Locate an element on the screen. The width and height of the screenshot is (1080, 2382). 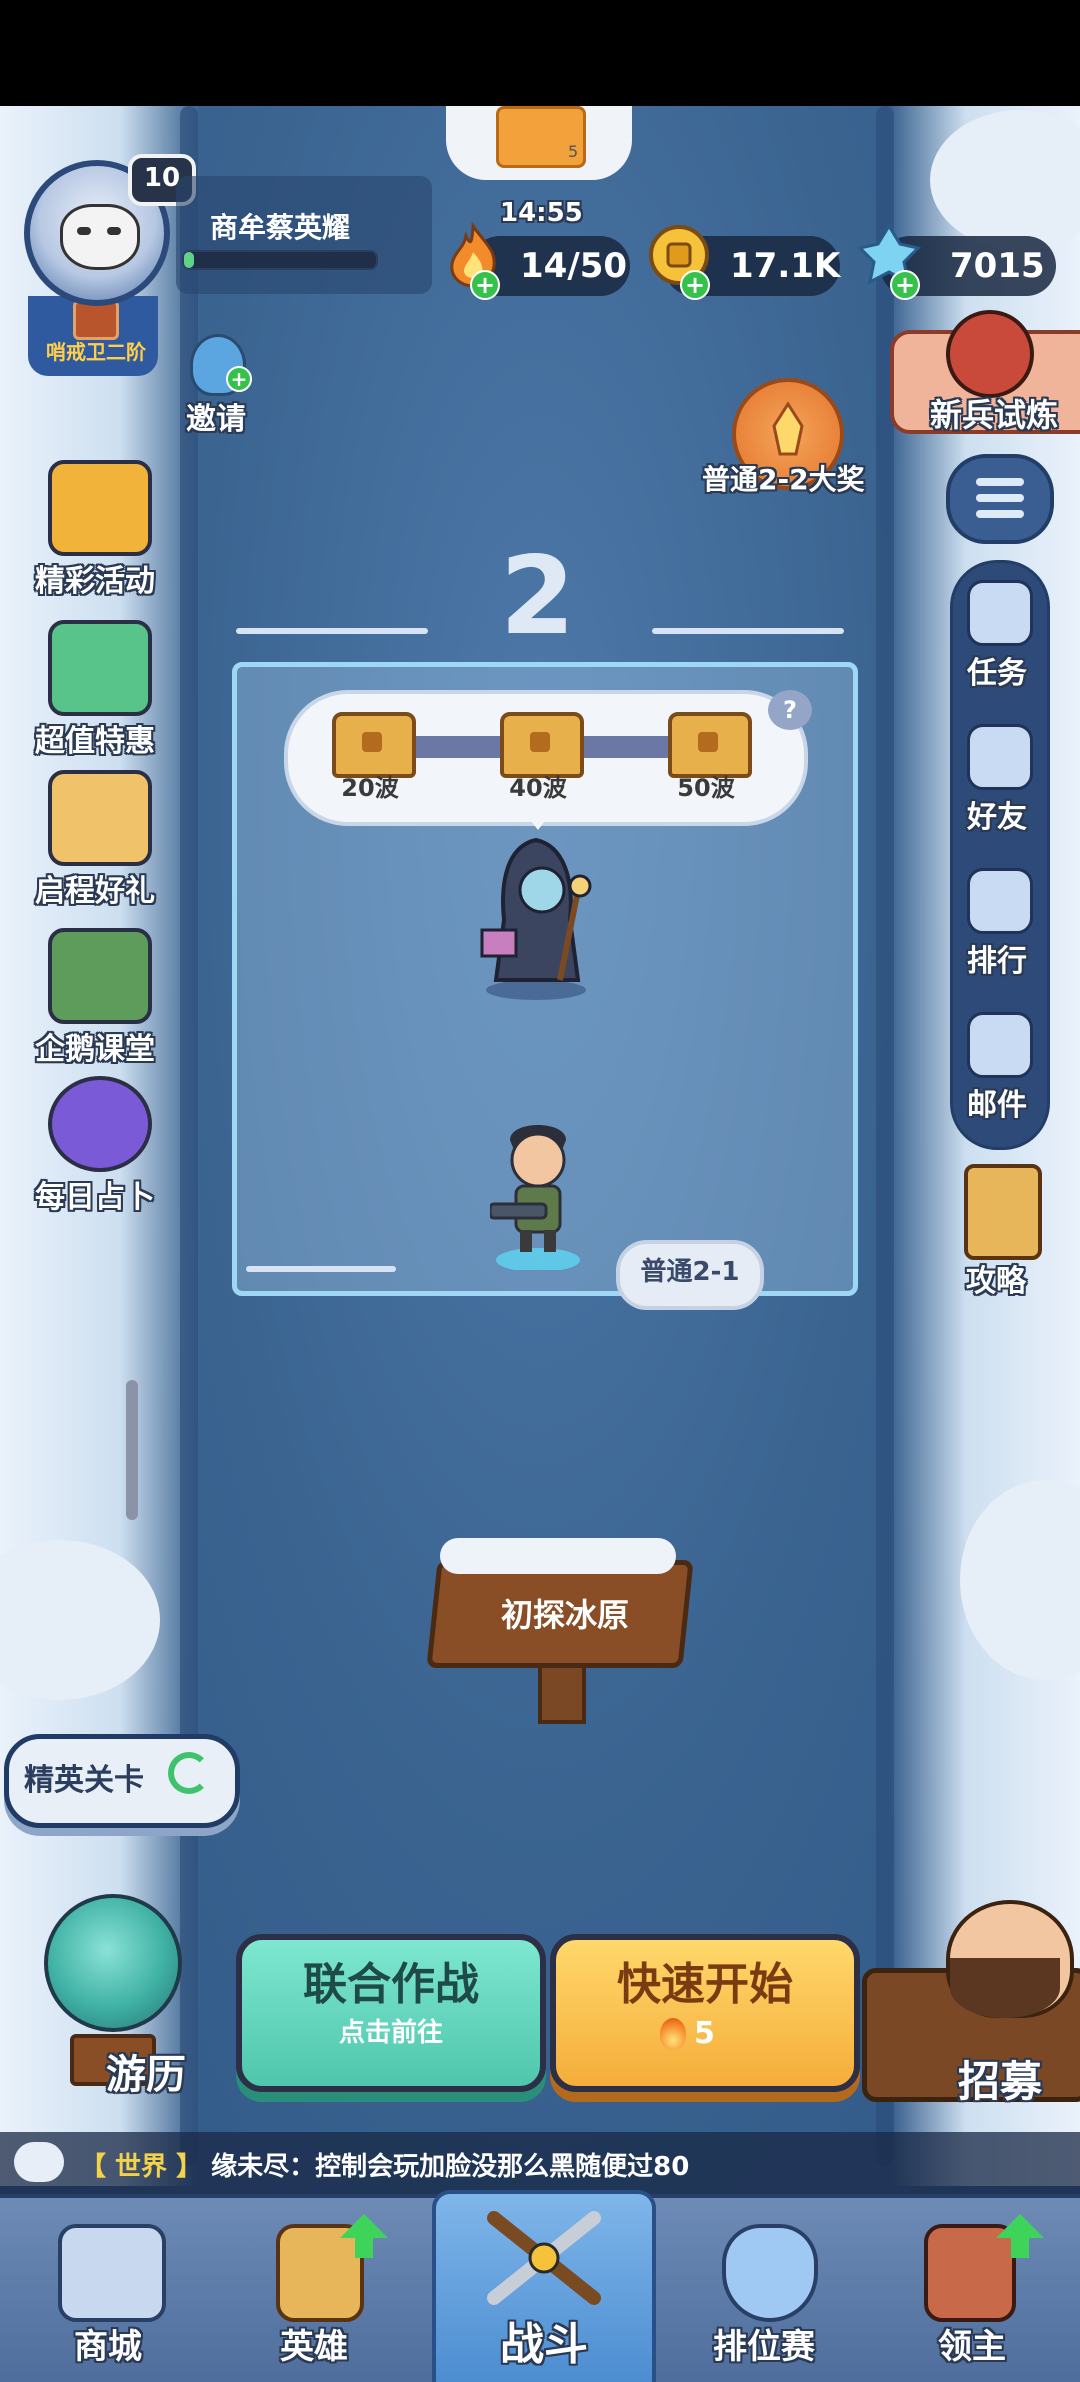
griffin-icon is located at coordinates (100, 818).